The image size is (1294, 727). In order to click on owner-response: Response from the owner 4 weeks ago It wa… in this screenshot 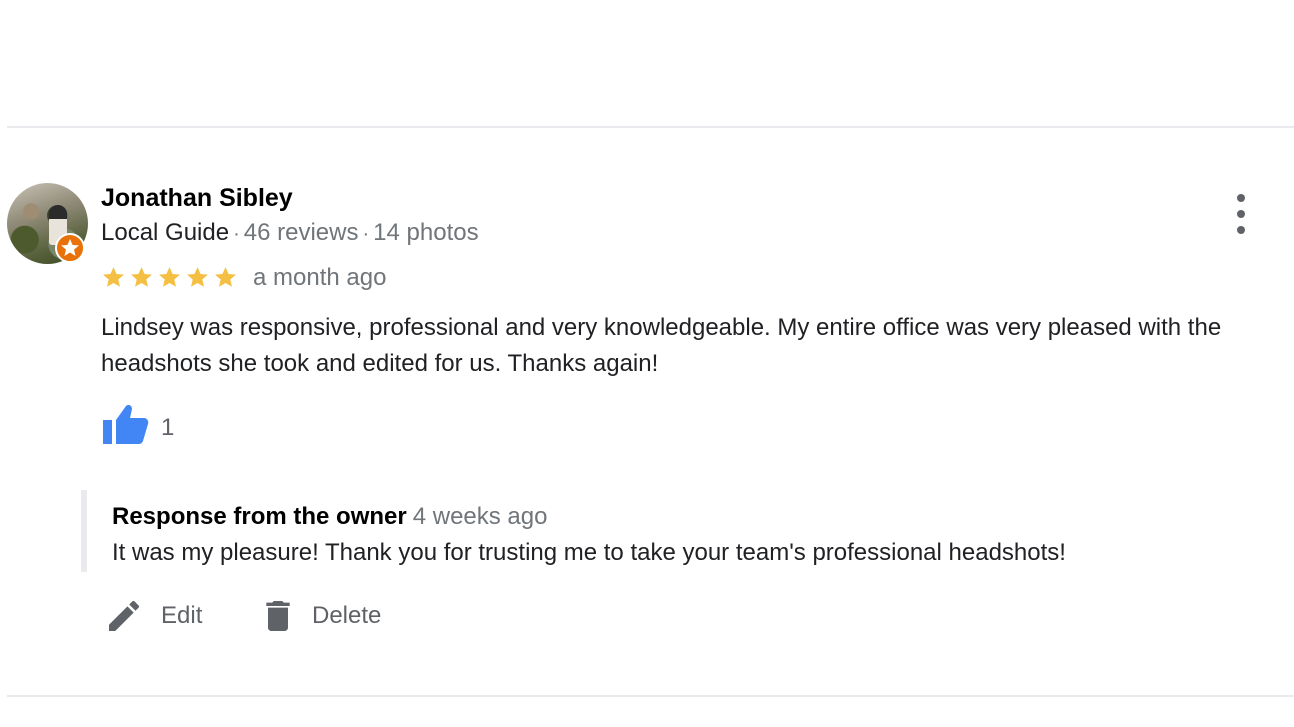, I will do `click(674, 531)`.